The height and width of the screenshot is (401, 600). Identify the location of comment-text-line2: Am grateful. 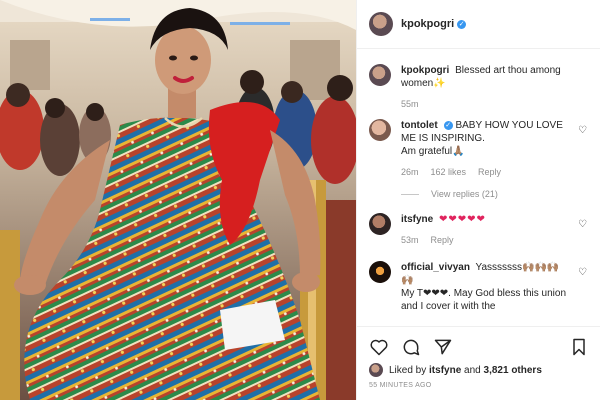
(427, 151).